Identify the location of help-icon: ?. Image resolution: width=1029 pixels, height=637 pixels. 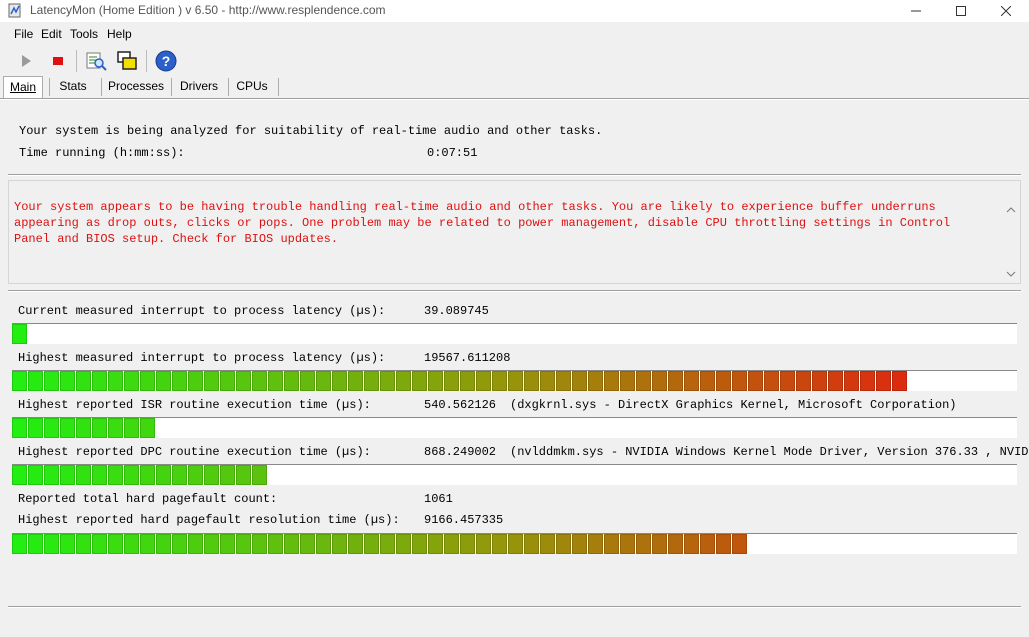
(166, 61).